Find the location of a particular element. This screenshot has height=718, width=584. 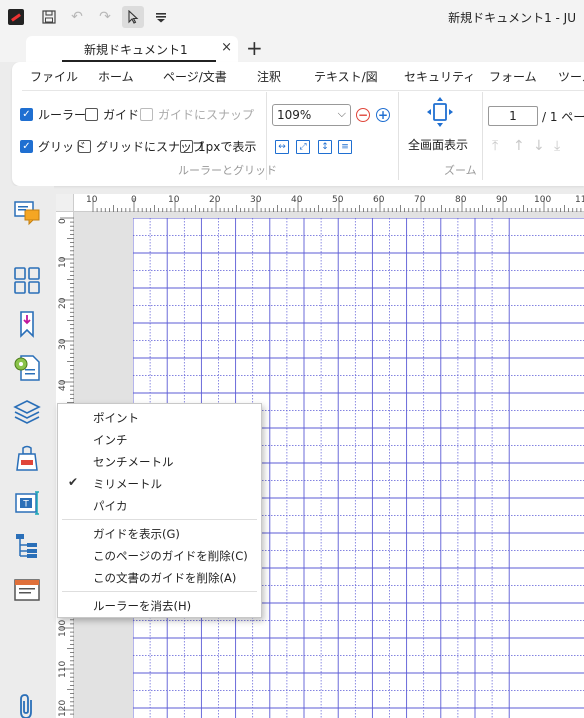

menu-file: ファイル is located at coordinates (54, 76).